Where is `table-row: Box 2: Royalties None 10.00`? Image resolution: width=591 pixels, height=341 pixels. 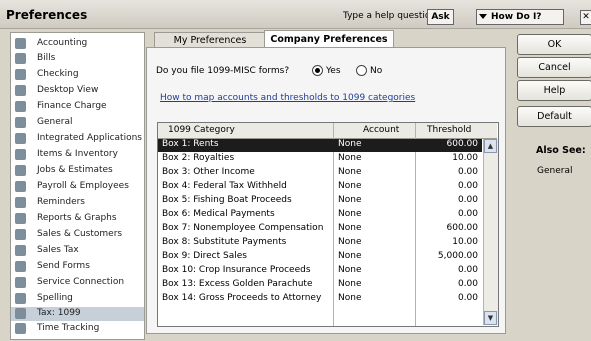
table-row: Box 2: Royalties None 10.00 is located at coordinates (320, 159).